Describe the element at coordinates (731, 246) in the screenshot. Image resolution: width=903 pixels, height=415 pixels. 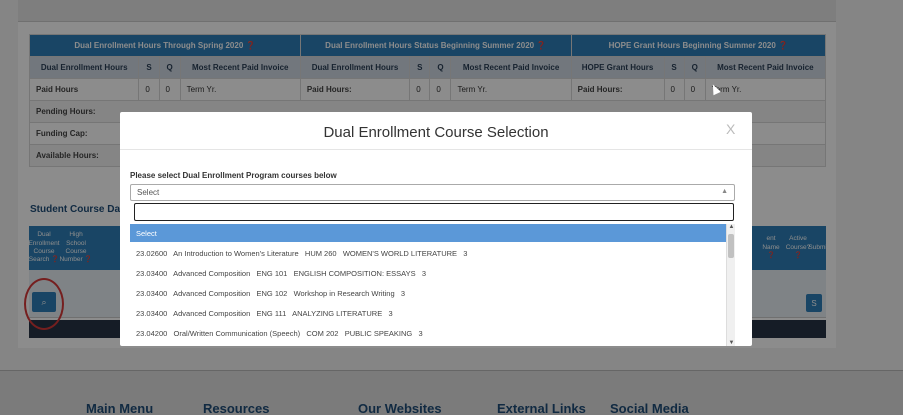
I see `scrollbar-thumb` at that location.